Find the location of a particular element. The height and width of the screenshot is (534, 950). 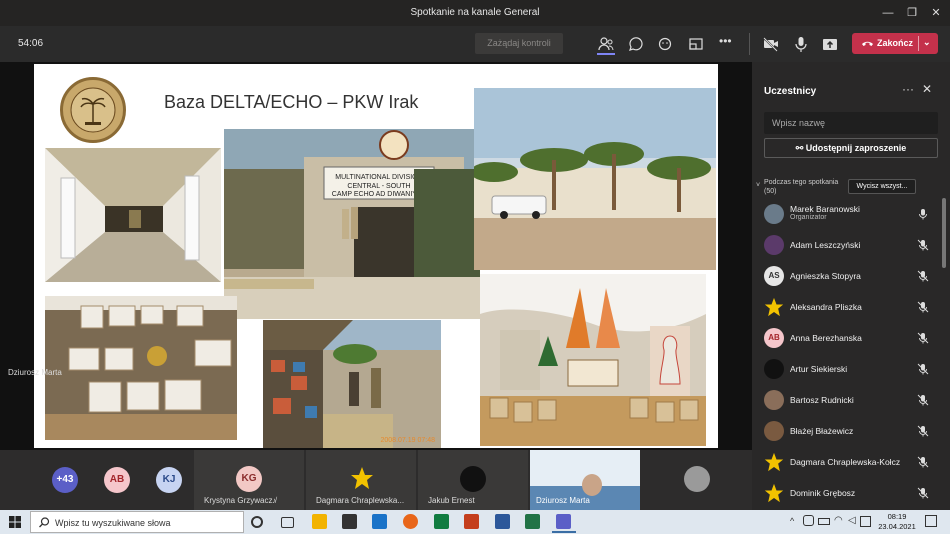

task-view-icon is located at coordinates (287, 522).